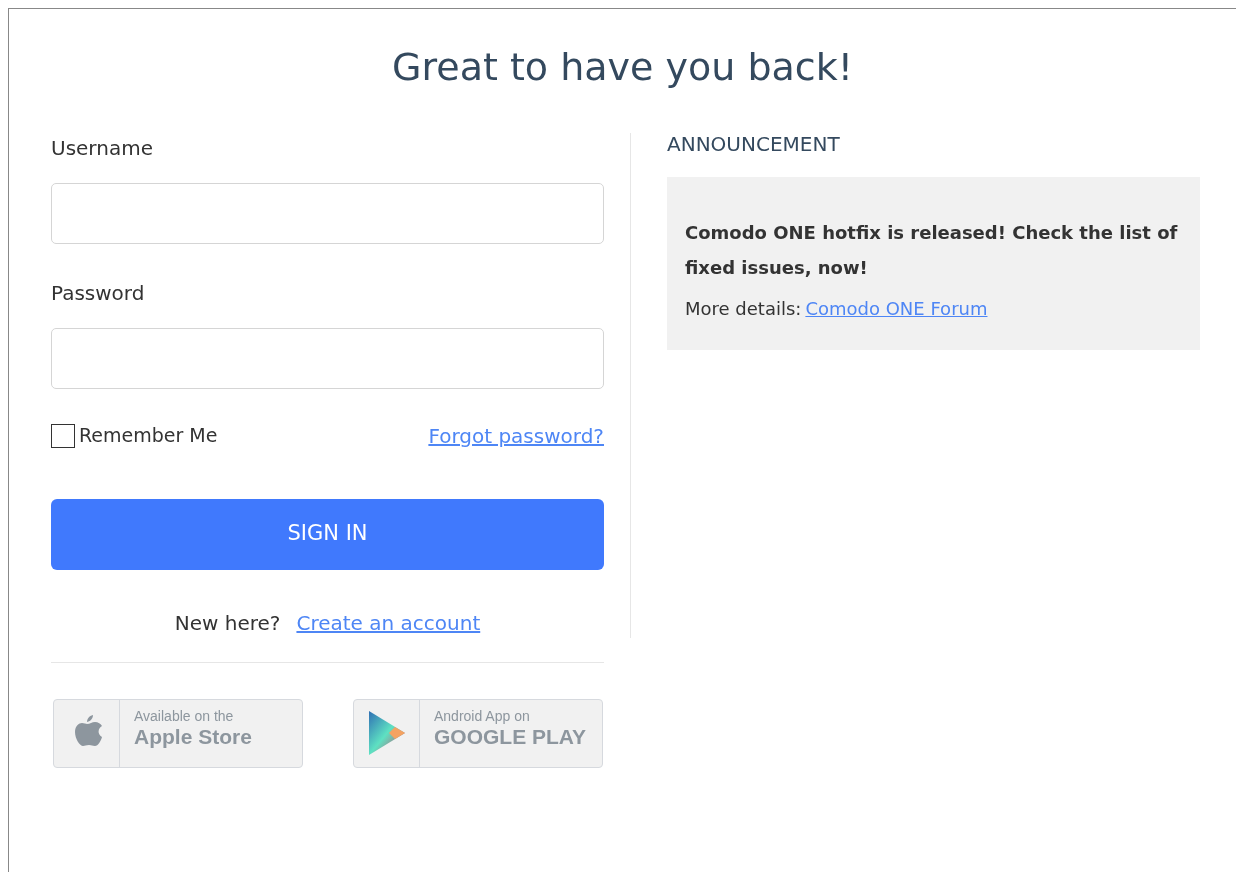 This screenshot has height=872, width=1236. Describe the element at coordinates (386, 733) in the screenshot. I see `play-icon` at that location.